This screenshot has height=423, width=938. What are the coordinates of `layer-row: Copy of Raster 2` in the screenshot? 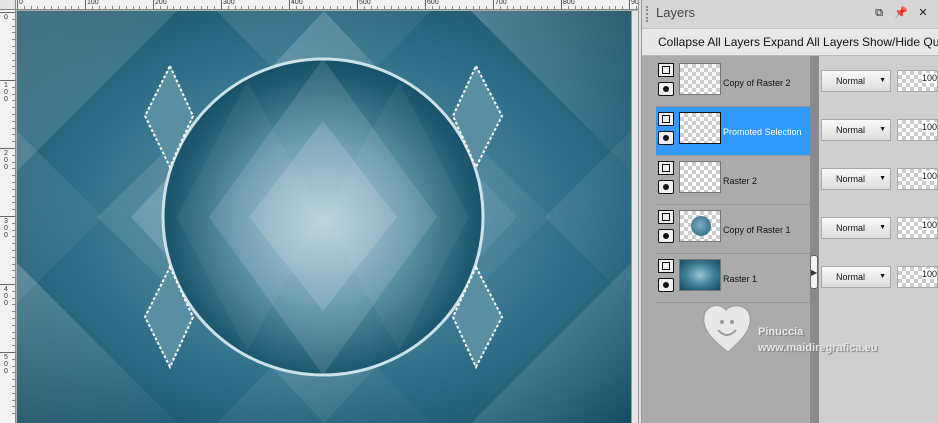 It's located at (733, 82).